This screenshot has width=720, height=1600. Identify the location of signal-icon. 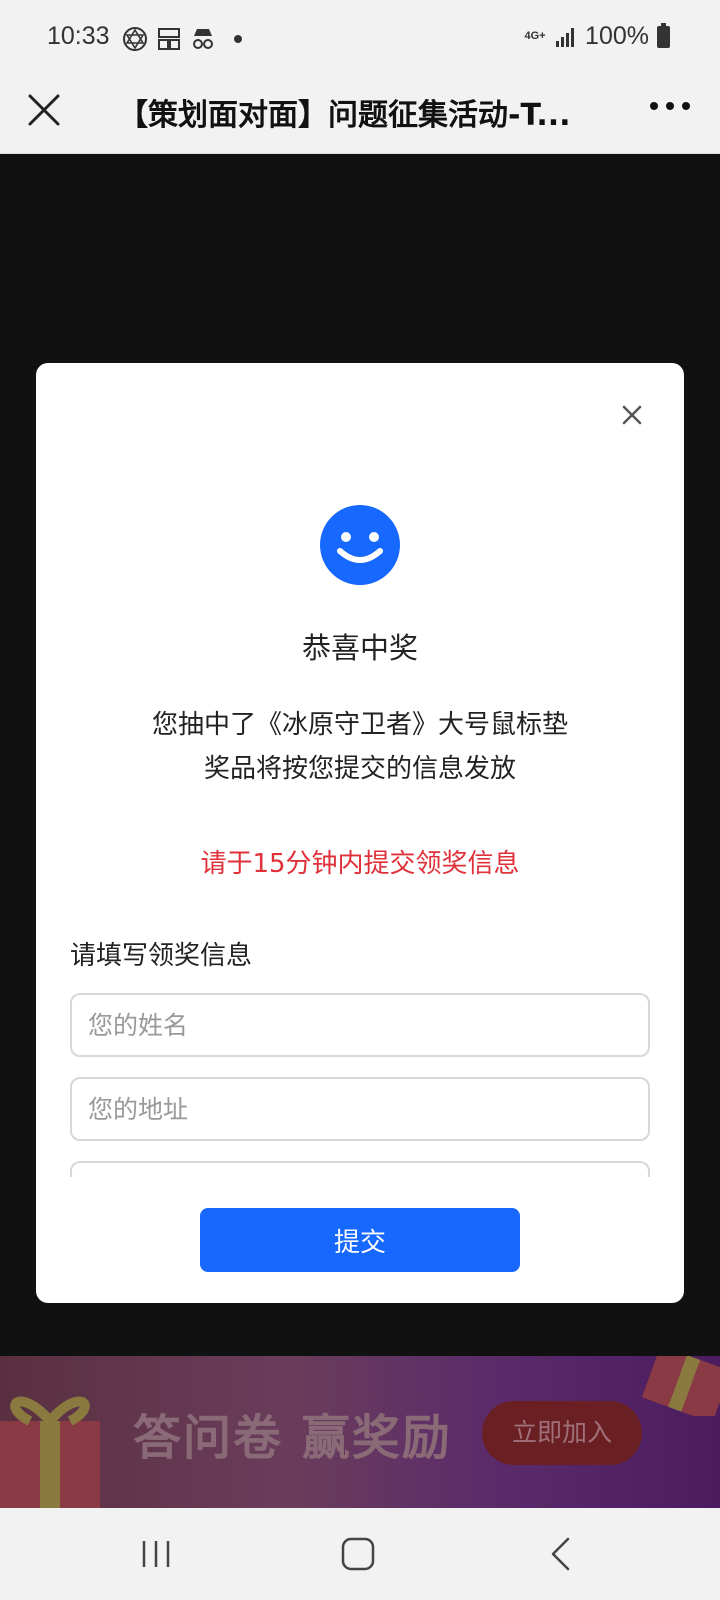
(565, 37).